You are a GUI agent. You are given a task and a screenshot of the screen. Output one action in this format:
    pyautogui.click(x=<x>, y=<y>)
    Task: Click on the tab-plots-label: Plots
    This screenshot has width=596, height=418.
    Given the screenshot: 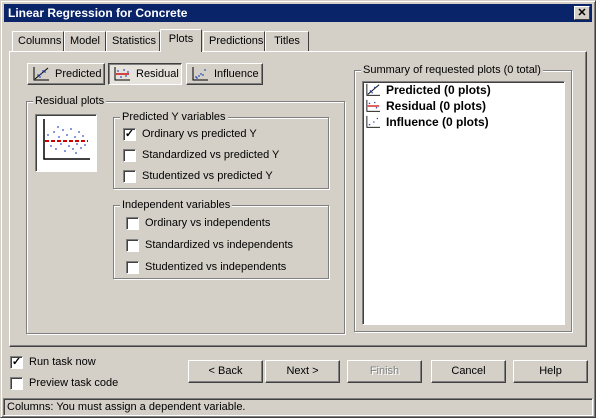 What is the action you would take?
    pyautogui.click(x=181, y=39)
    